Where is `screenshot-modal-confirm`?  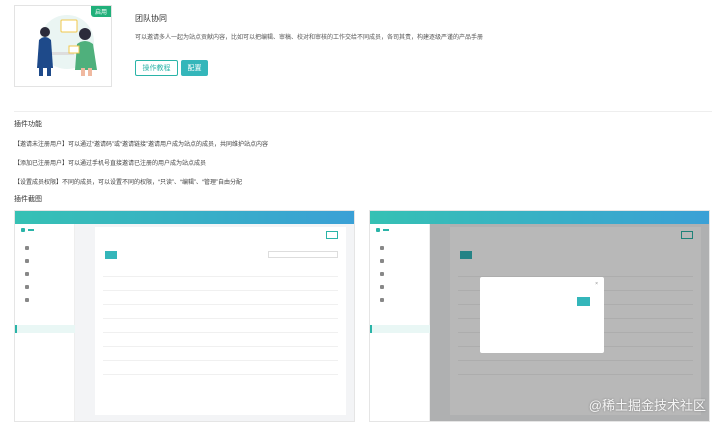
screenshot-modal-confirm is located at coordinates (583, 301).